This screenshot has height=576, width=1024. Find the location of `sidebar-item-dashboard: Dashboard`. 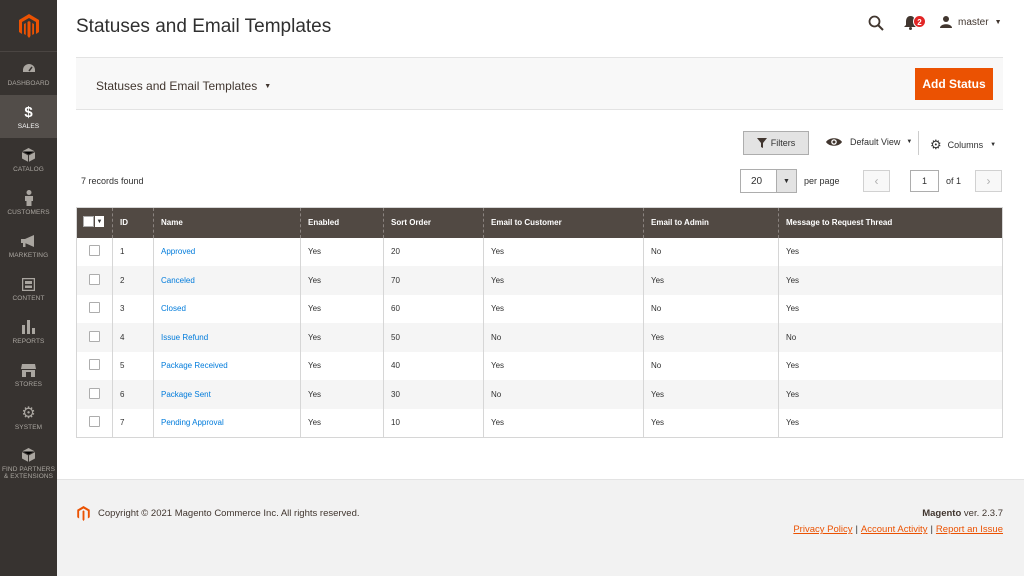

sidebar-item-dashboard: Dashboard is located at coordinates (28, 73).